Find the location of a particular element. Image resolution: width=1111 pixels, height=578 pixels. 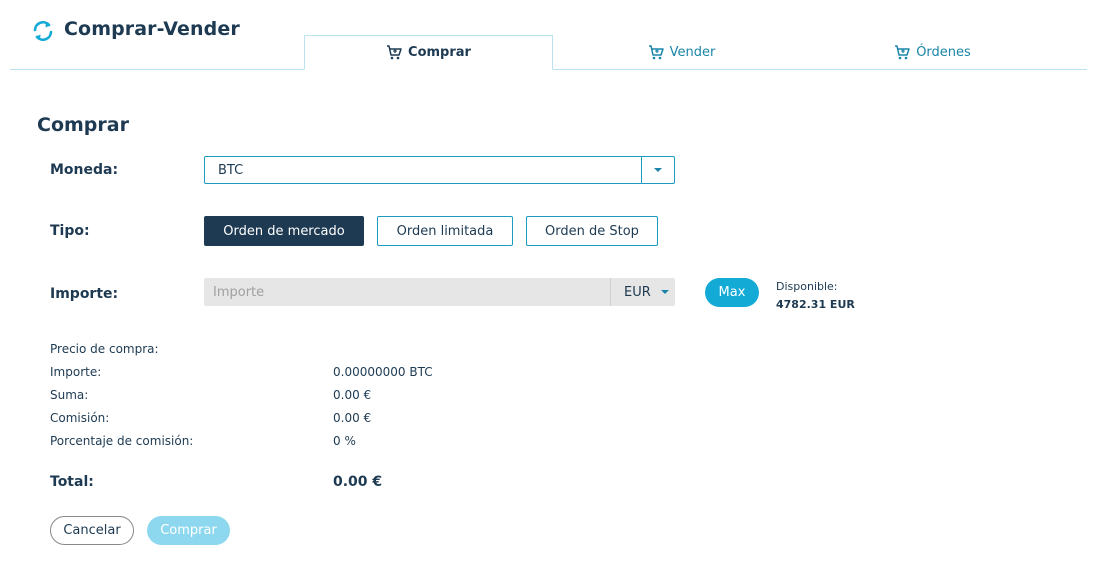

amount-input is located at coordinates (407, 292).